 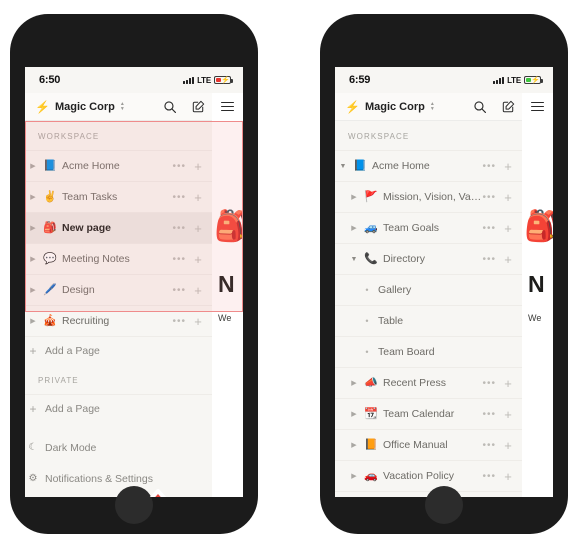 I want to click on sidebar-item-team-tasks: ▶ ✌️ Team Tasks ••• +, so click(x=118, y=196).